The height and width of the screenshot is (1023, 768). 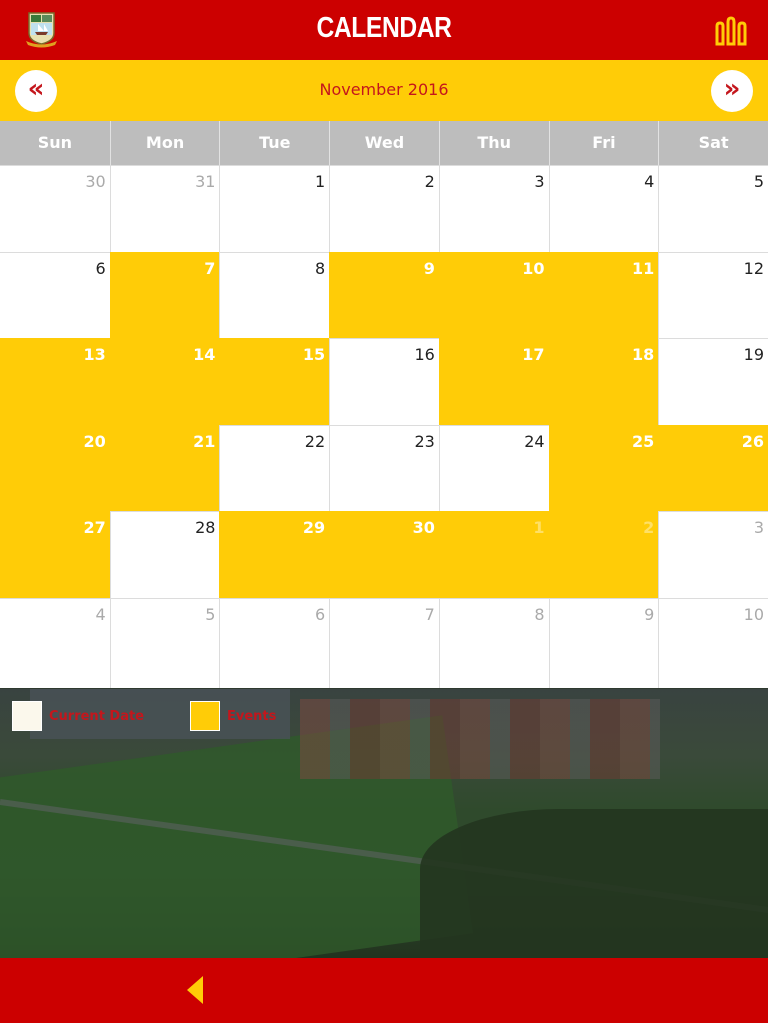 What do you see at coordinates (204, 354) in the screenshot?
I see `day-number: 14` at bounding box center [204, 354].